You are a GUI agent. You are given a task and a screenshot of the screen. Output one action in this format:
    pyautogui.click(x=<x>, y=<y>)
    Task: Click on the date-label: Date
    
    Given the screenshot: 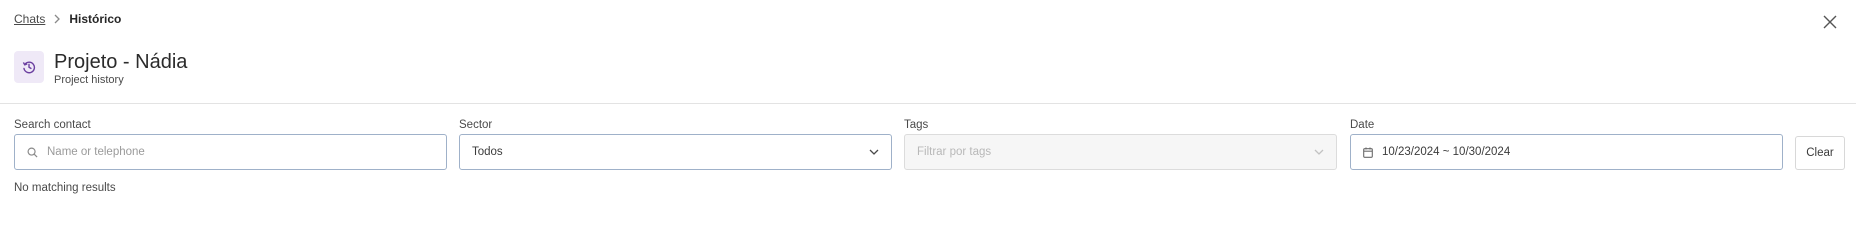 What is the action you would take?
    pyautogui.click(x=1362, y=125)
    